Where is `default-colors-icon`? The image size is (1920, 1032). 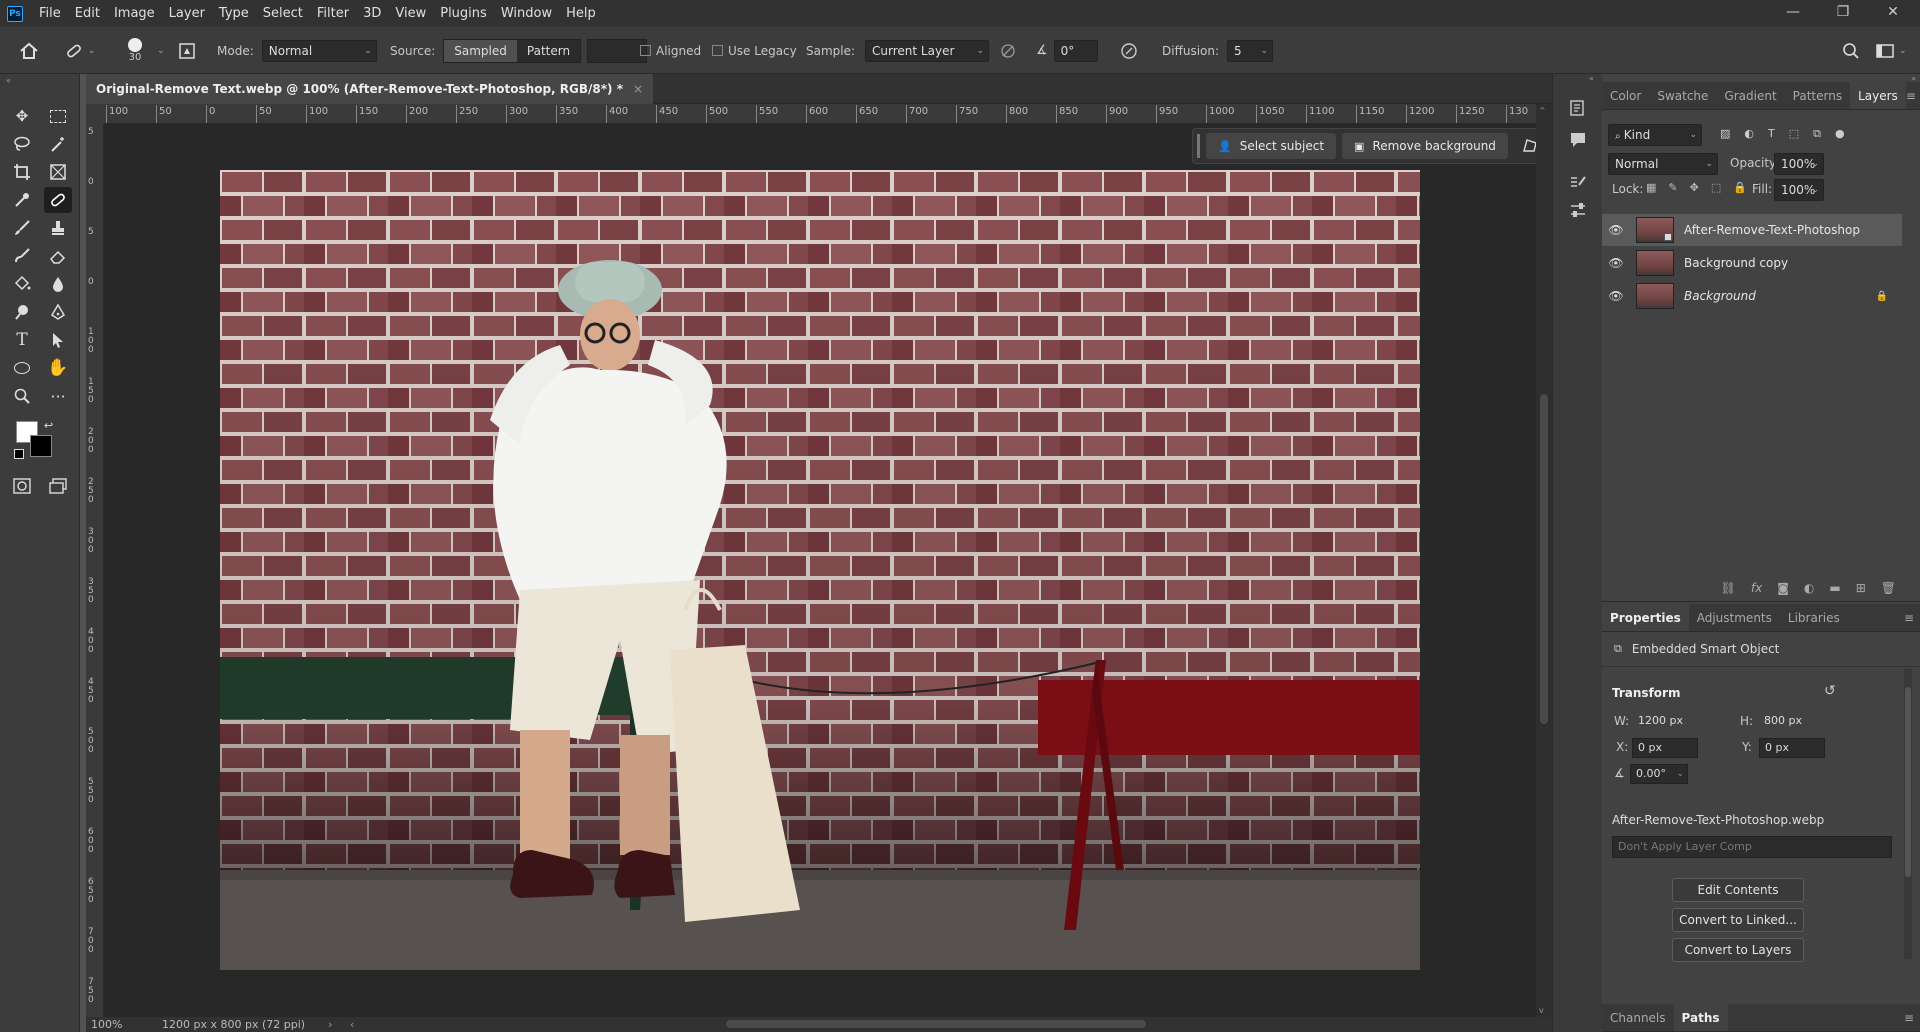
default-colors-icon is located at coordinates (19, 454).